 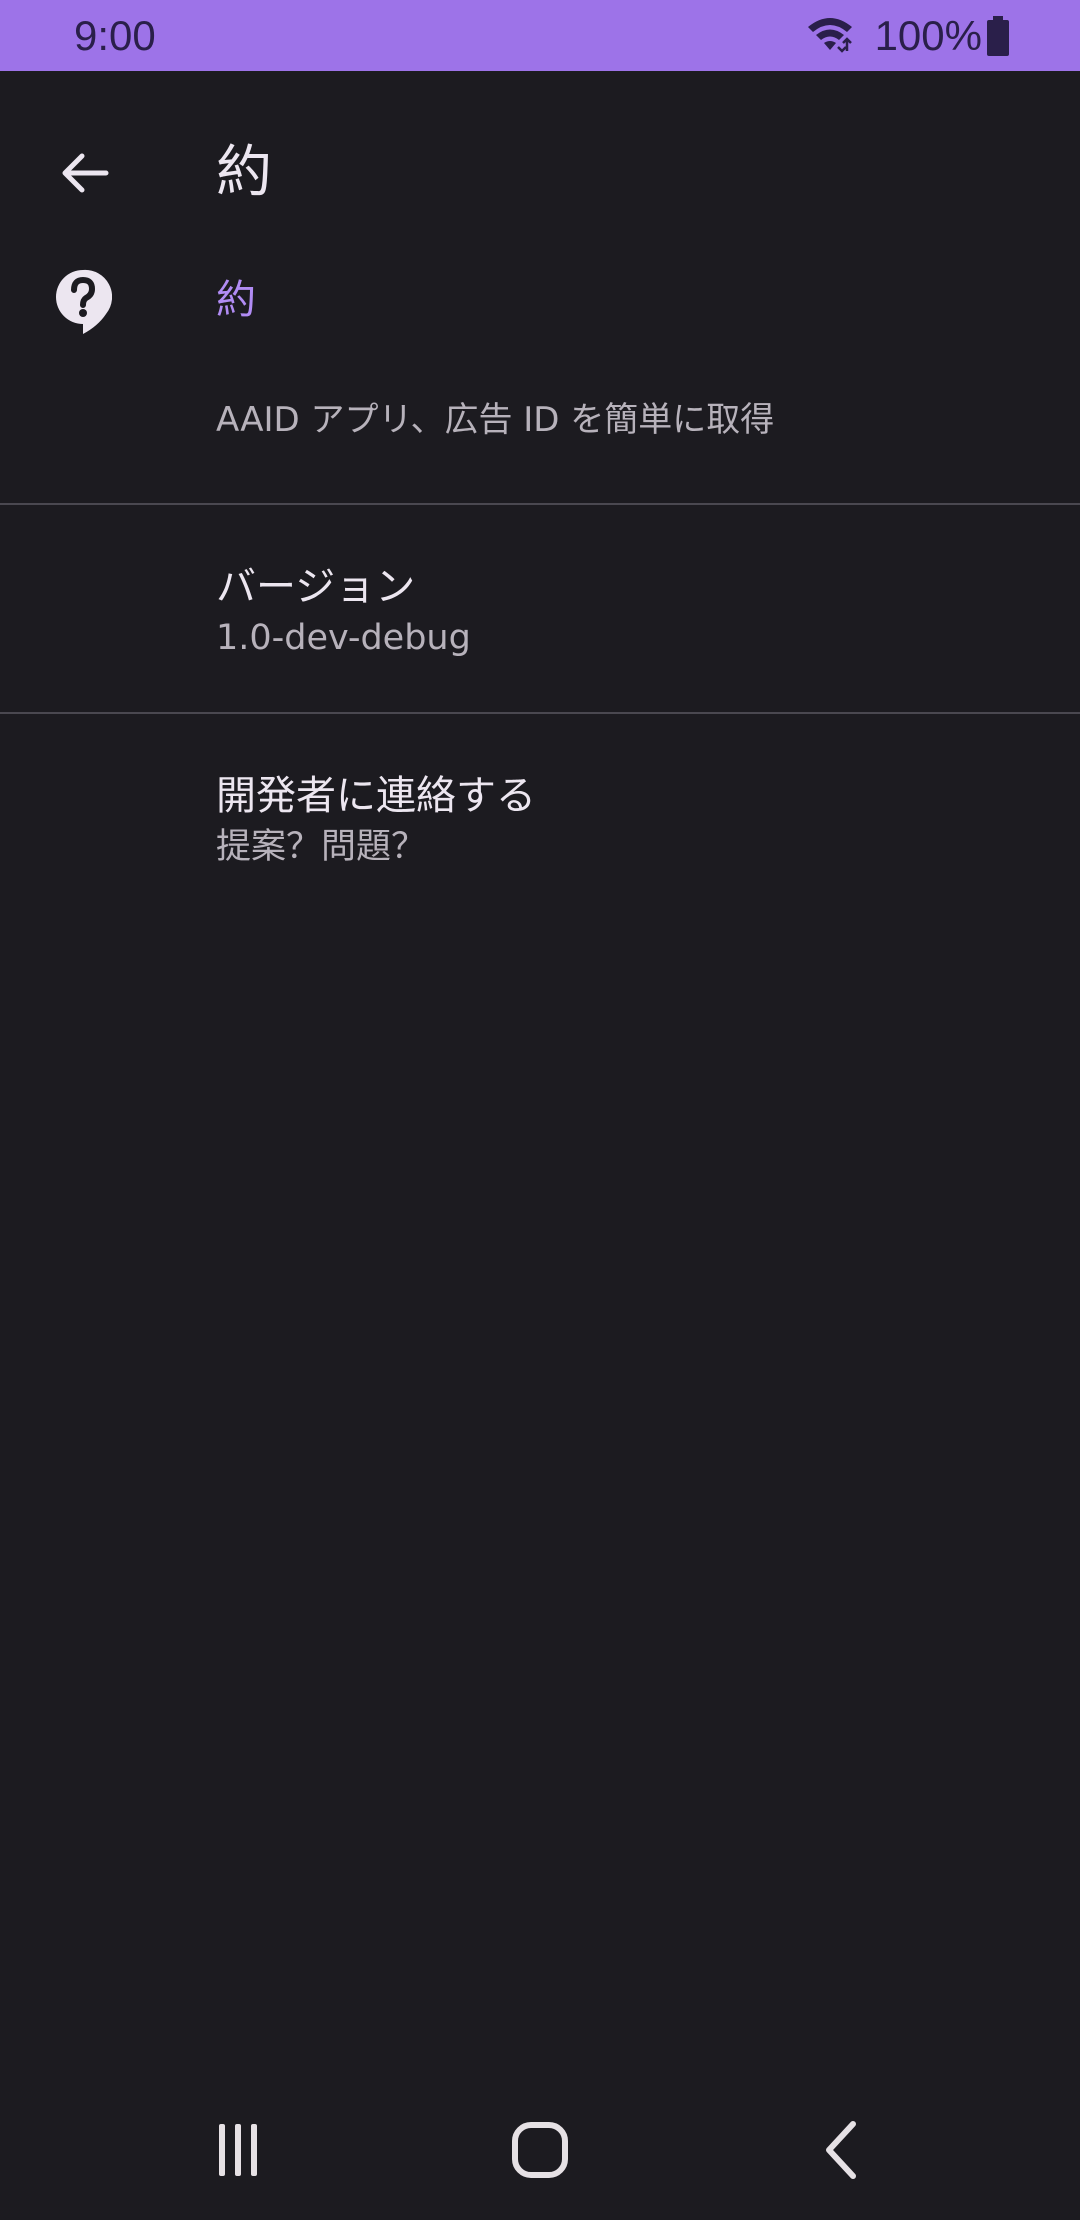 I want to click on status-indicators: 100%, so click(x=907, y=36).